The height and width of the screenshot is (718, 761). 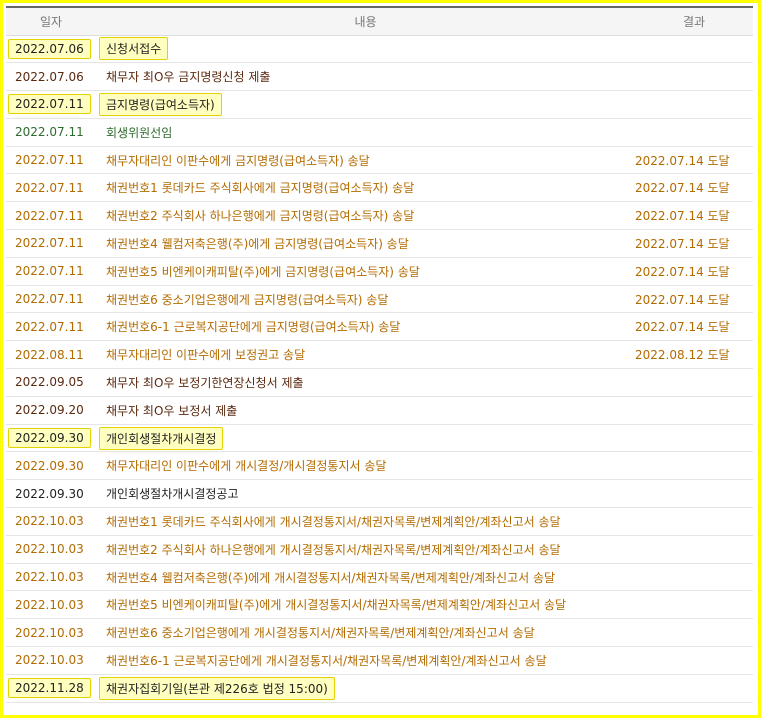 I want to click on row-result-cell: 2022.08.12 도달, so click(x=694, y=355).